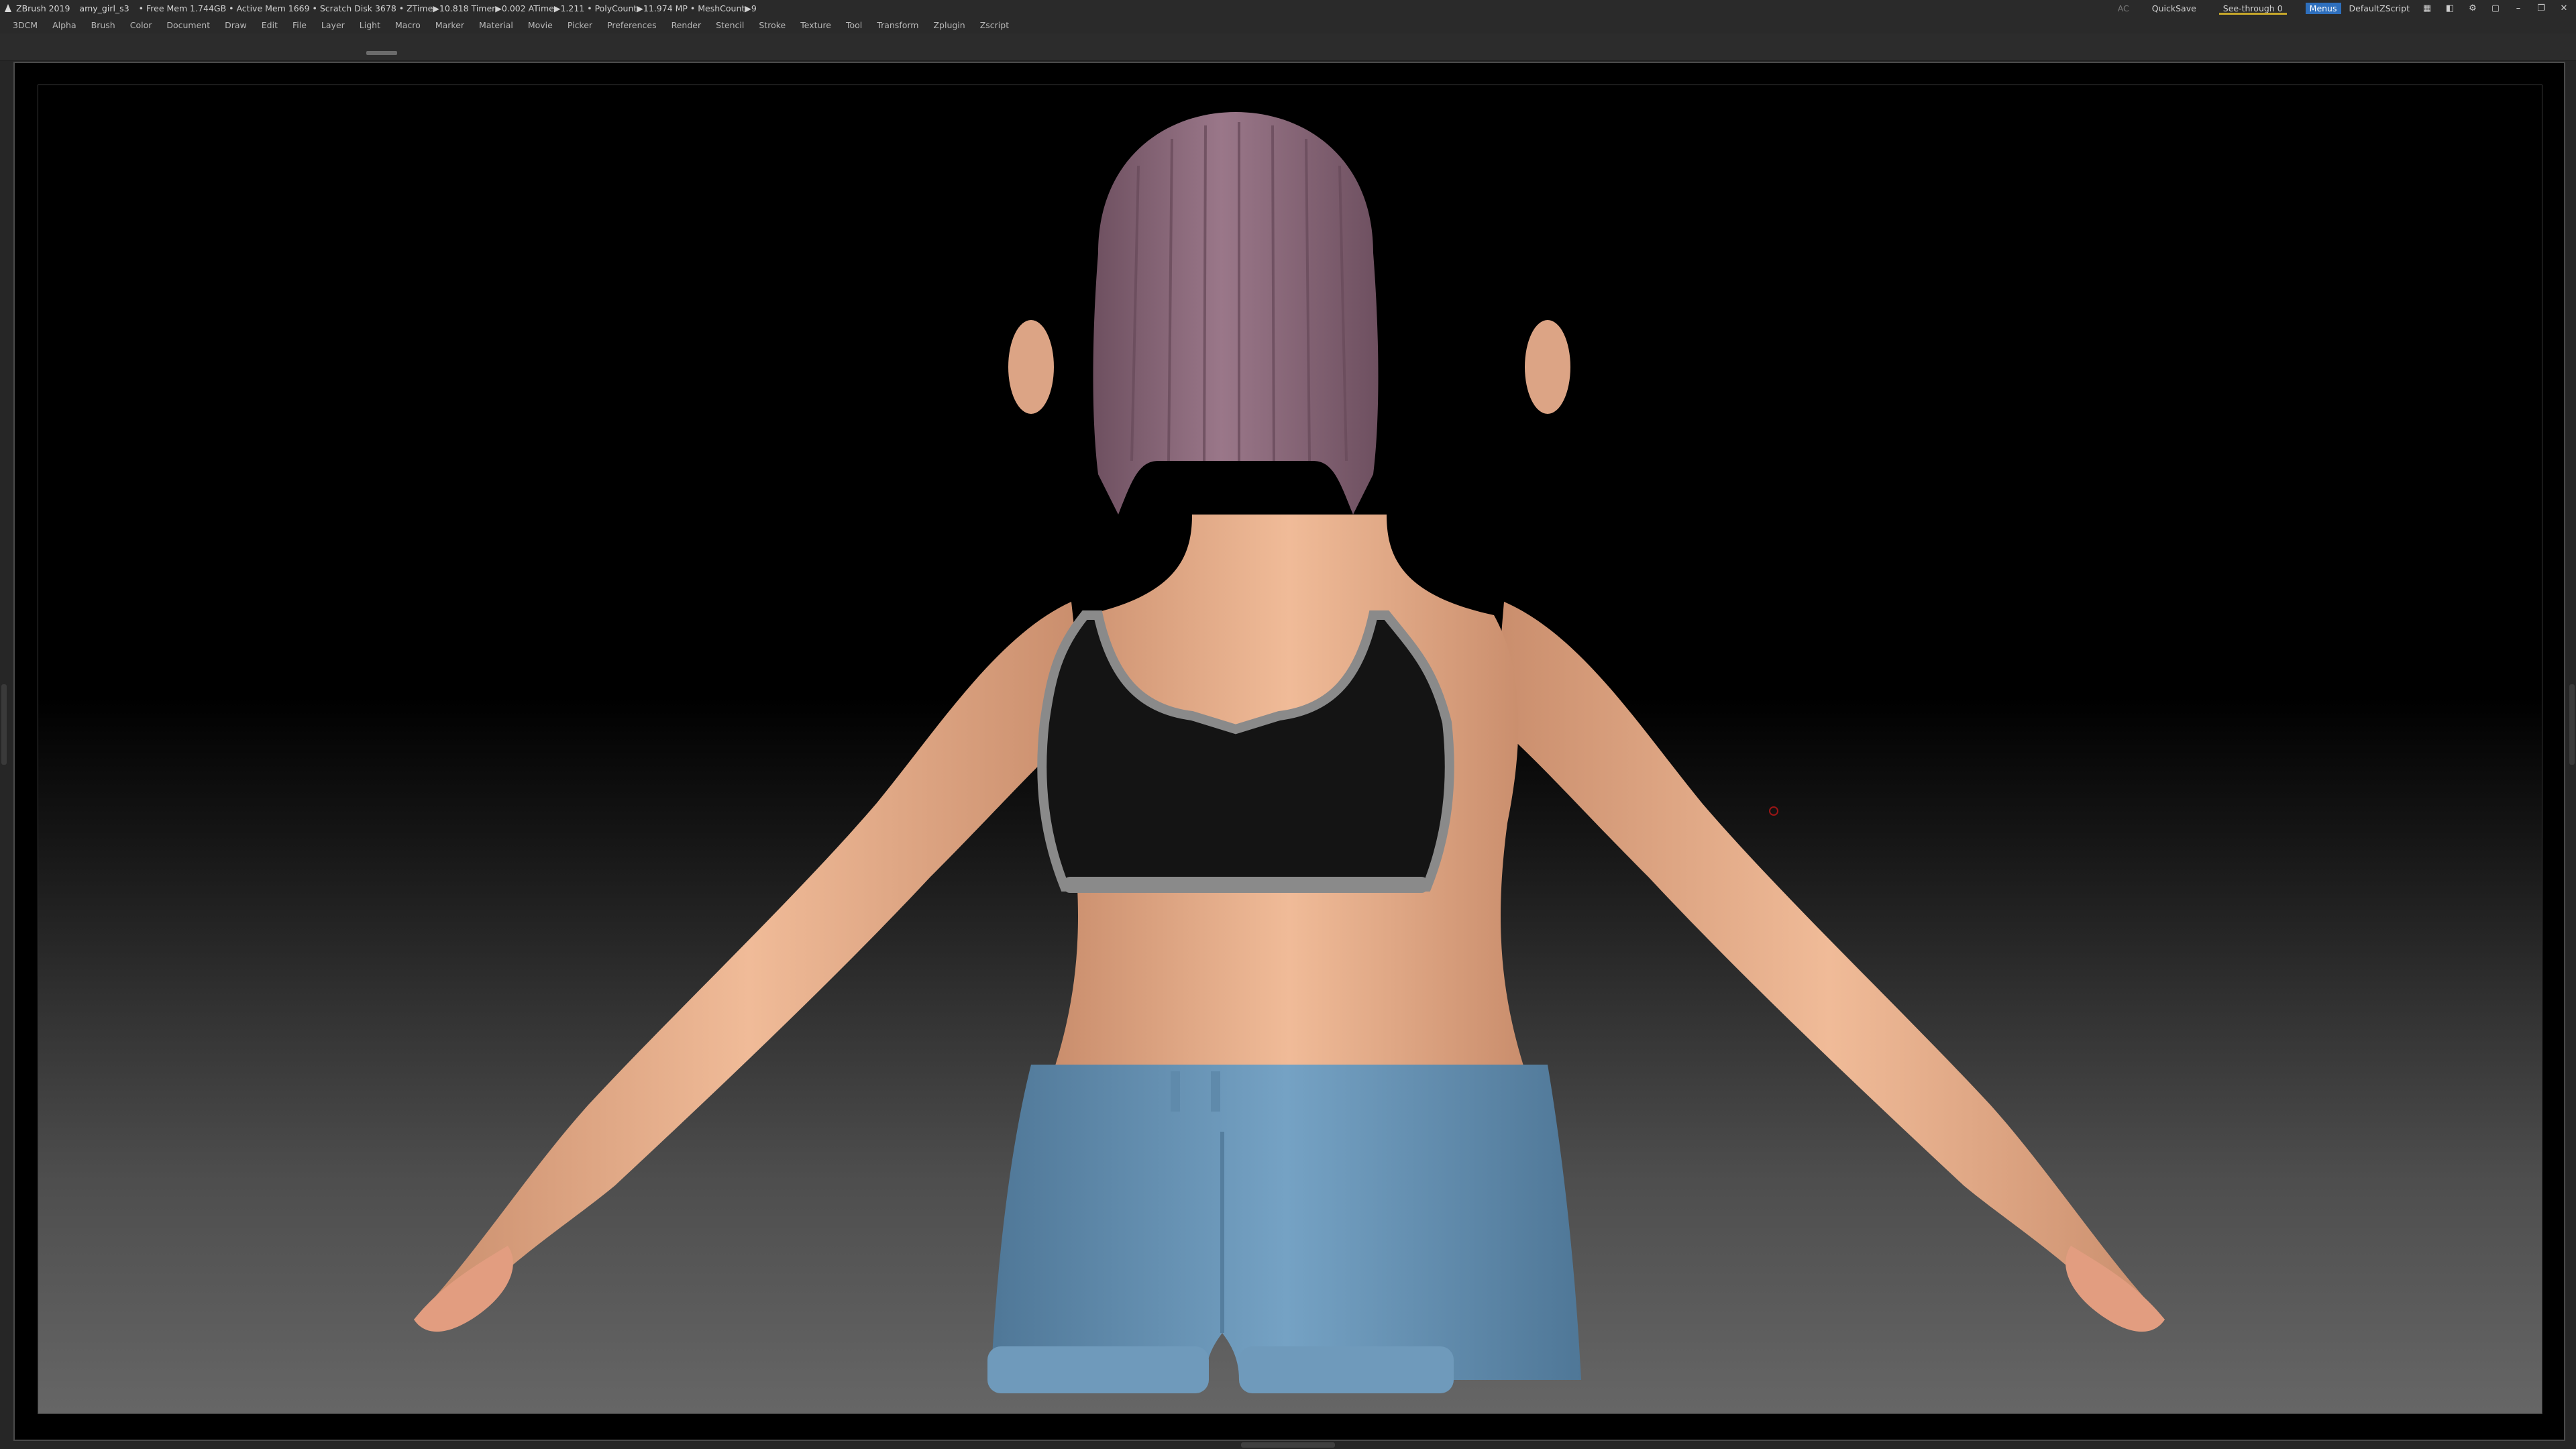  Describe the element at coordinates (1288, 1445) in the screenshot. I see `bottom-tray-handle` at that location.